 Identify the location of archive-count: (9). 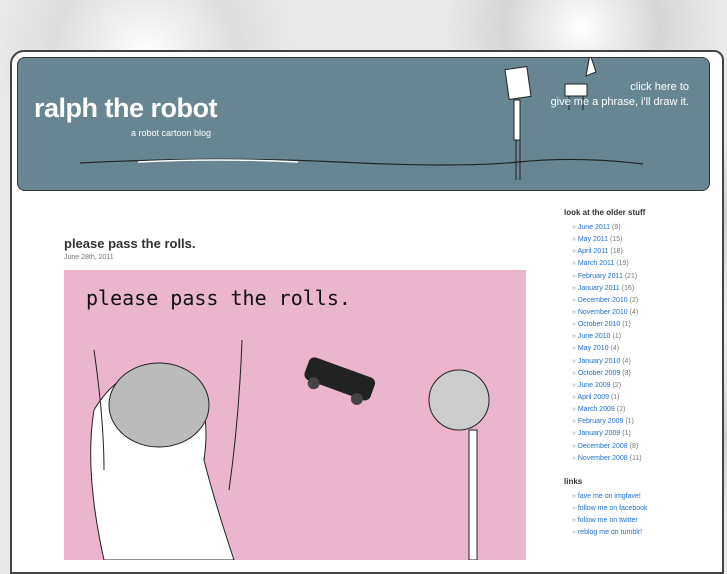
(616, 227).